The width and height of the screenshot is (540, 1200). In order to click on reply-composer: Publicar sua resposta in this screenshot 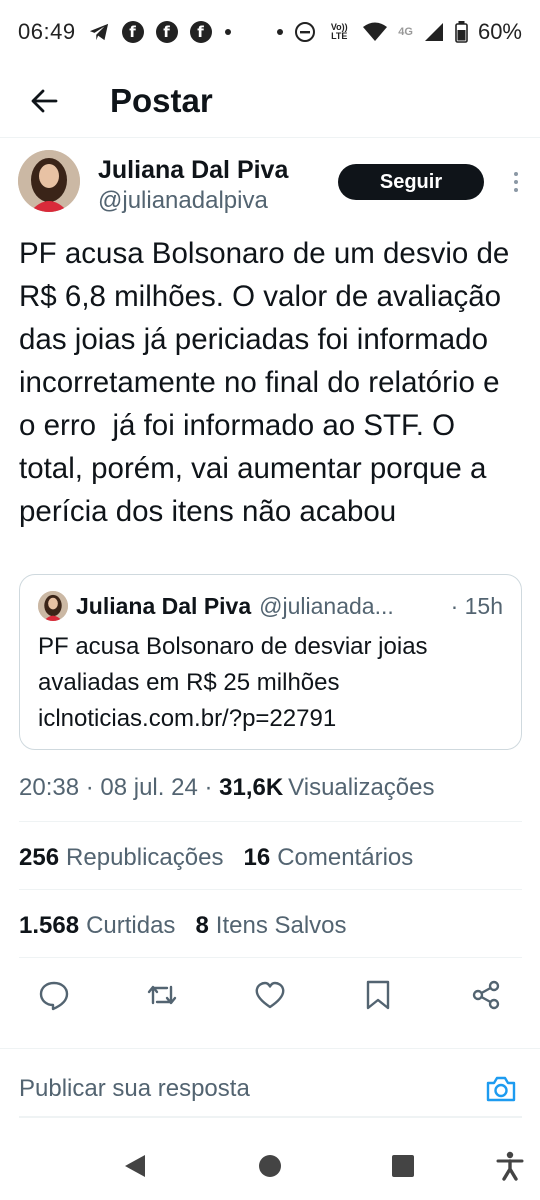, I will do `click(270, 1089)`.